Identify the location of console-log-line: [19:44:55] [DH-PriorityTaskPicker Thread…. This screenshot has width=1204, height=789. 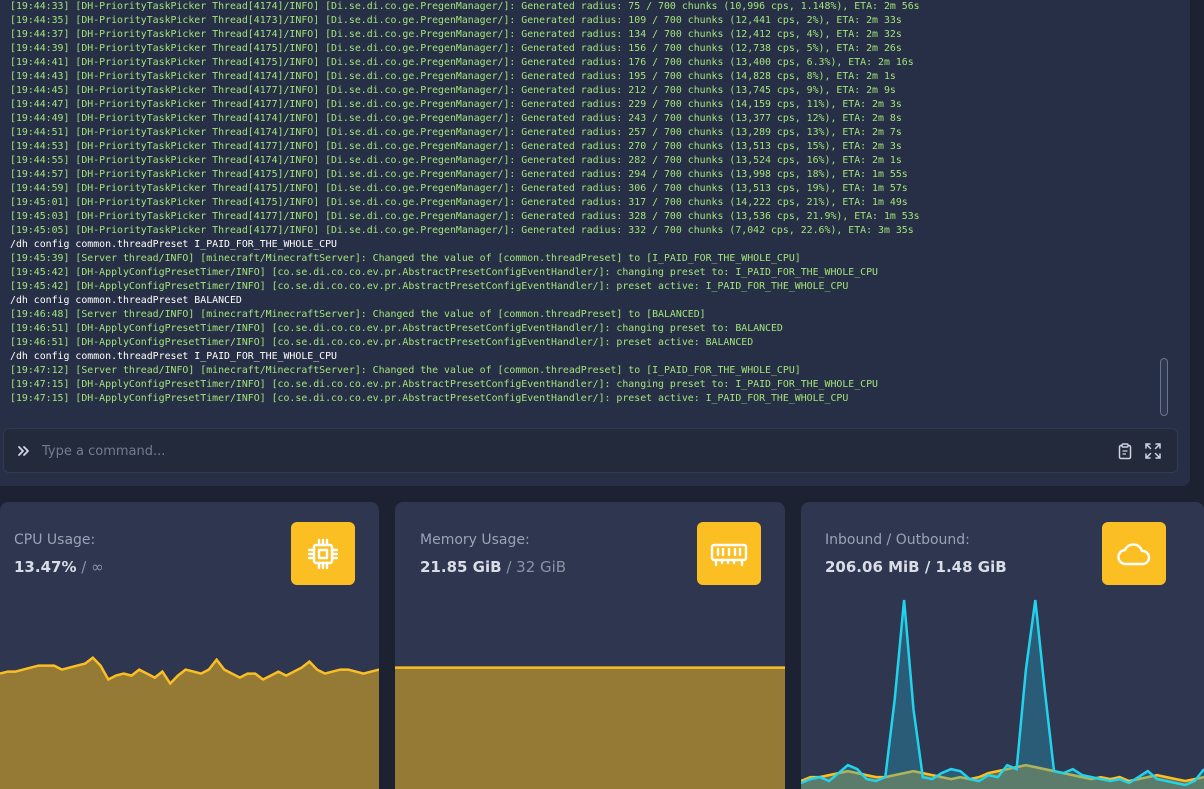
(456, 160).